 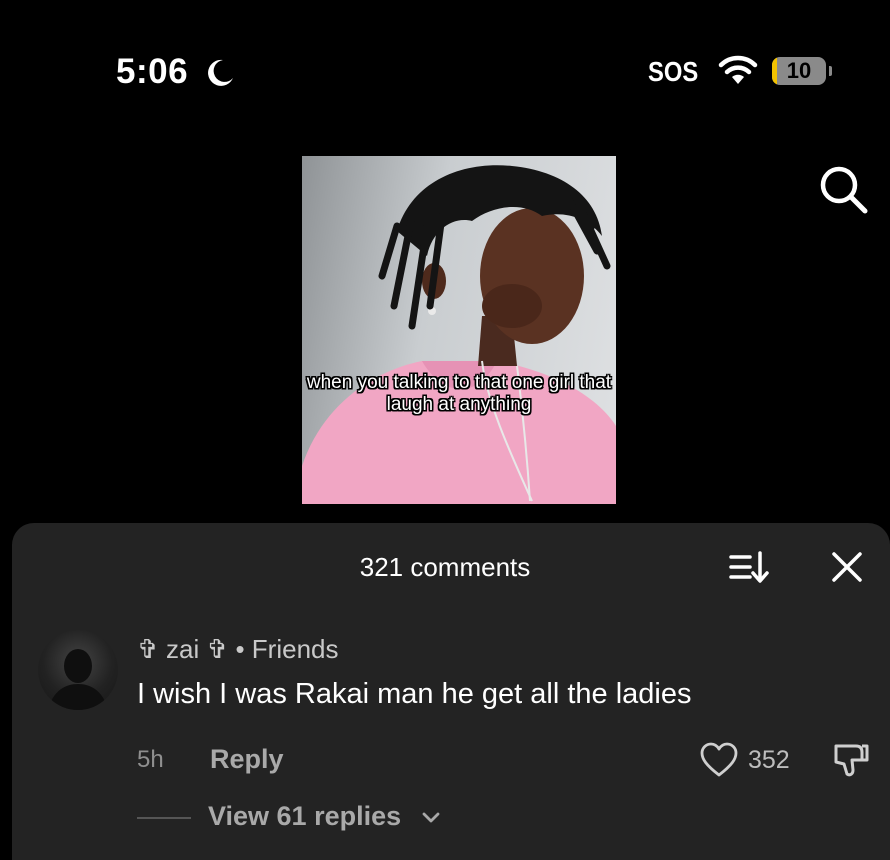 I want to click on wifi-icon, so click(x=738, y=69).